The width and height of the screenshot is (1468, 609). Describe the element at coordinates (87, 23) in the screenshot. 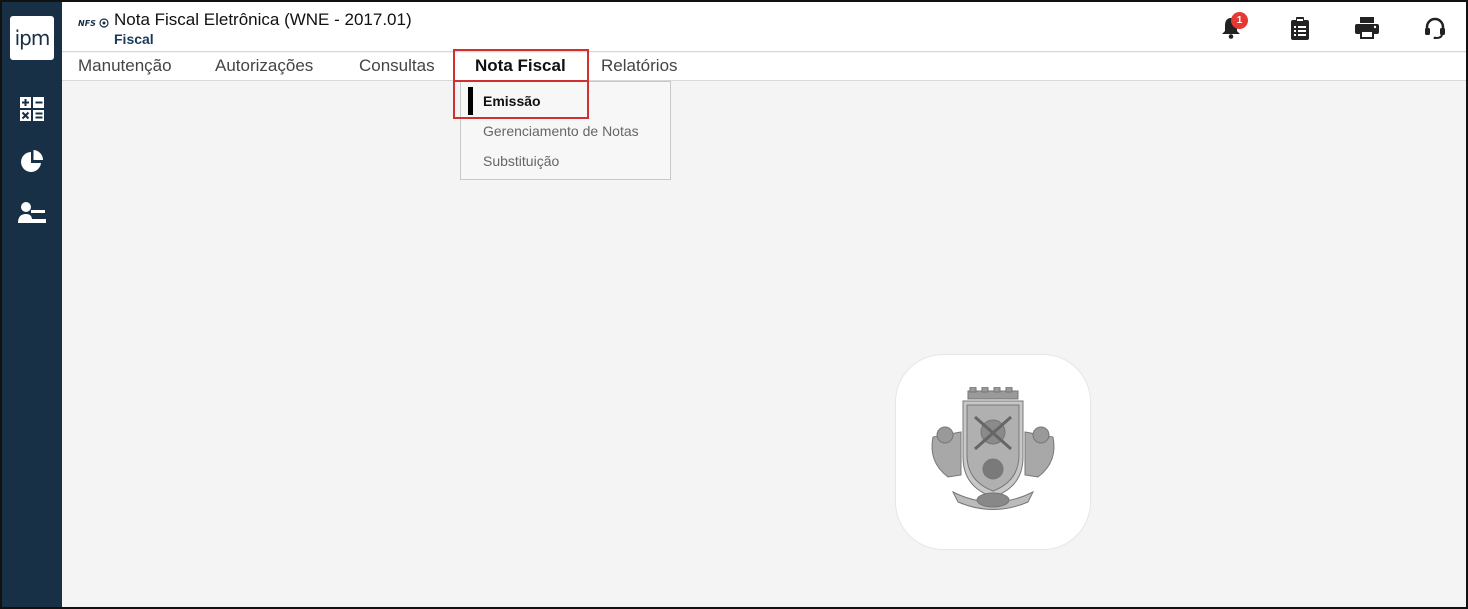

I see `nfs-badge-text: NFS` at that location.